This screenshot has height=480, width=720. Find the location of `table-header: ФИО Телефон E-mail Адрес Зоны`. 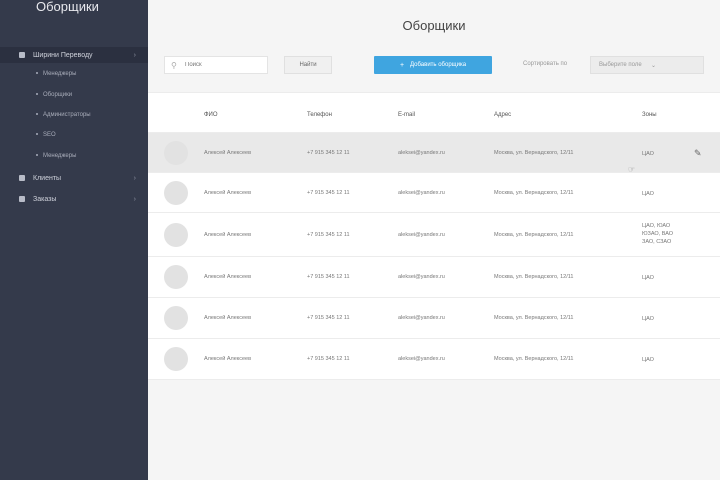

table-header: ФИО Телефон E-mail Адрес Зоны is located at coordinates (434, 113).